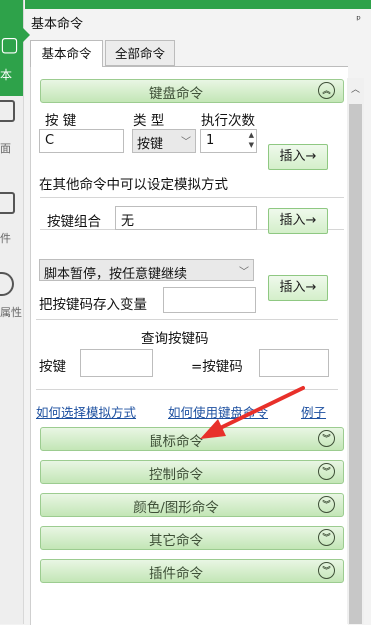 The height and width of the screenshot is (625, 371). I want to click on section-mouse-header: 鼠标命令 ︾, so click(192, 439).